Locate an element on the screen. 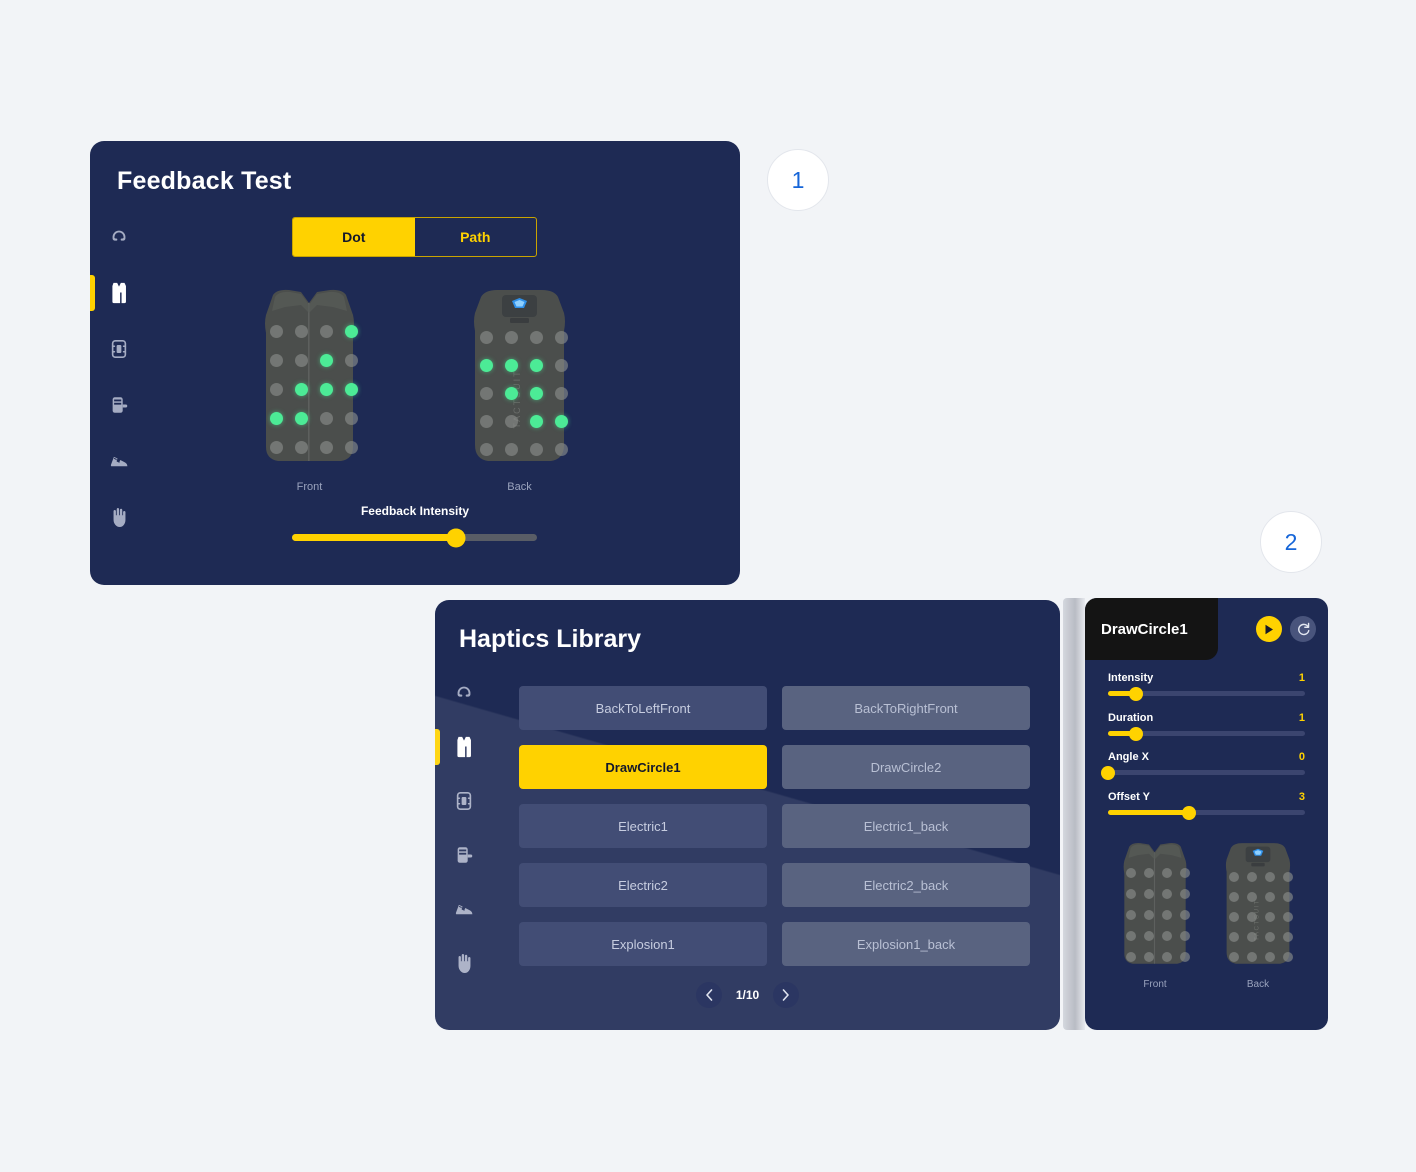  feedback-back-vest: TACTSUIT Back is located at coordinates (519, 390).